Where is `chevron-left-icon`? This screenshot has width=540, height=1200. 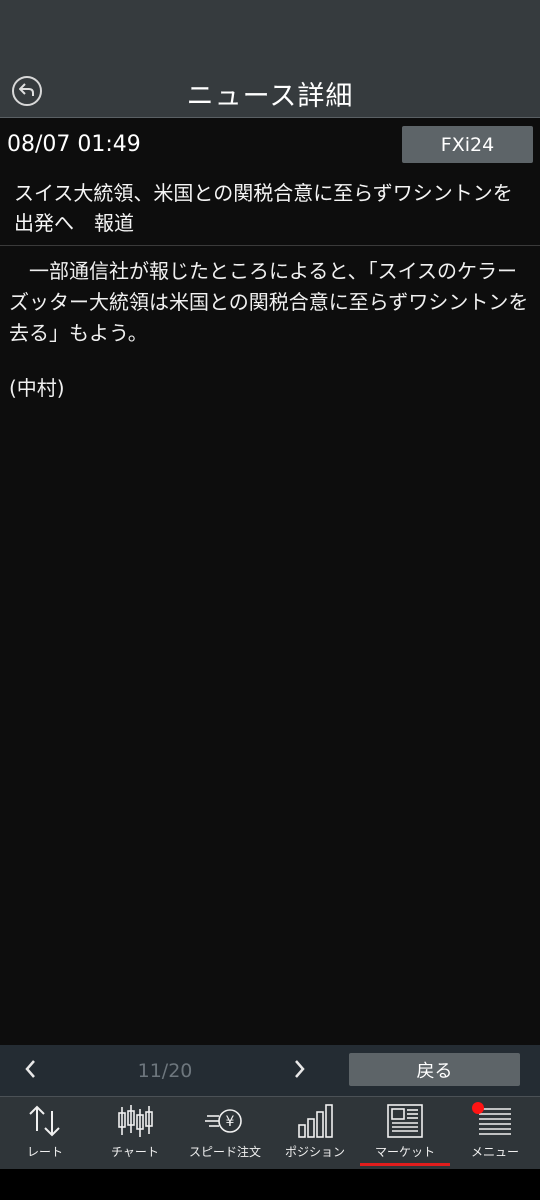 chevron-left-icon is located at coordinates (30, 1069).